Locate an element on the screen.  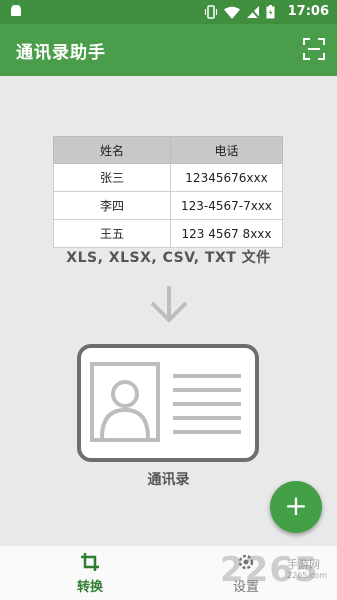
contact-card-icon is located at coordinates (168, 403).